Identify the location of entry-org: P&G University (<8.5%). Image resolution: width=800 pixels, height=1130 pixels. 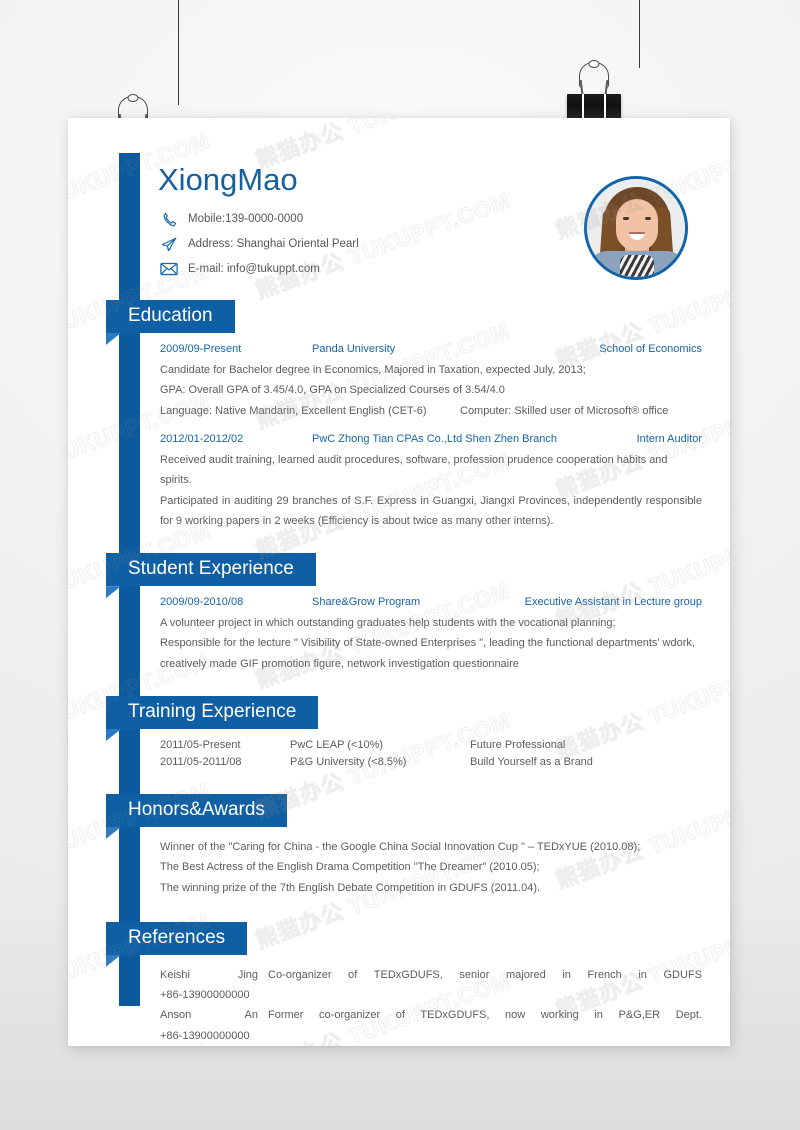
(348, 761).